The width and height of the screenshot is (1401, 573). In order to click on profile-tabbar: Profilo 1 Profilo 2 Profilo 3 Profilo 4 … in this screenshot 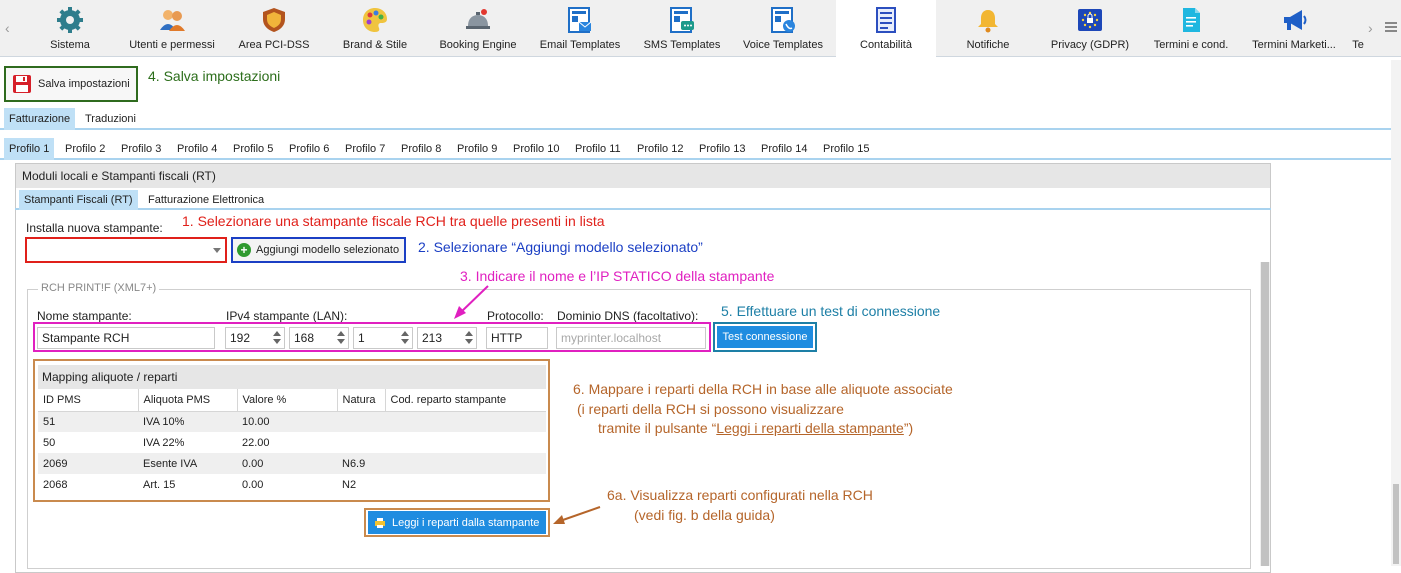, I will do `click(700, 149)`.